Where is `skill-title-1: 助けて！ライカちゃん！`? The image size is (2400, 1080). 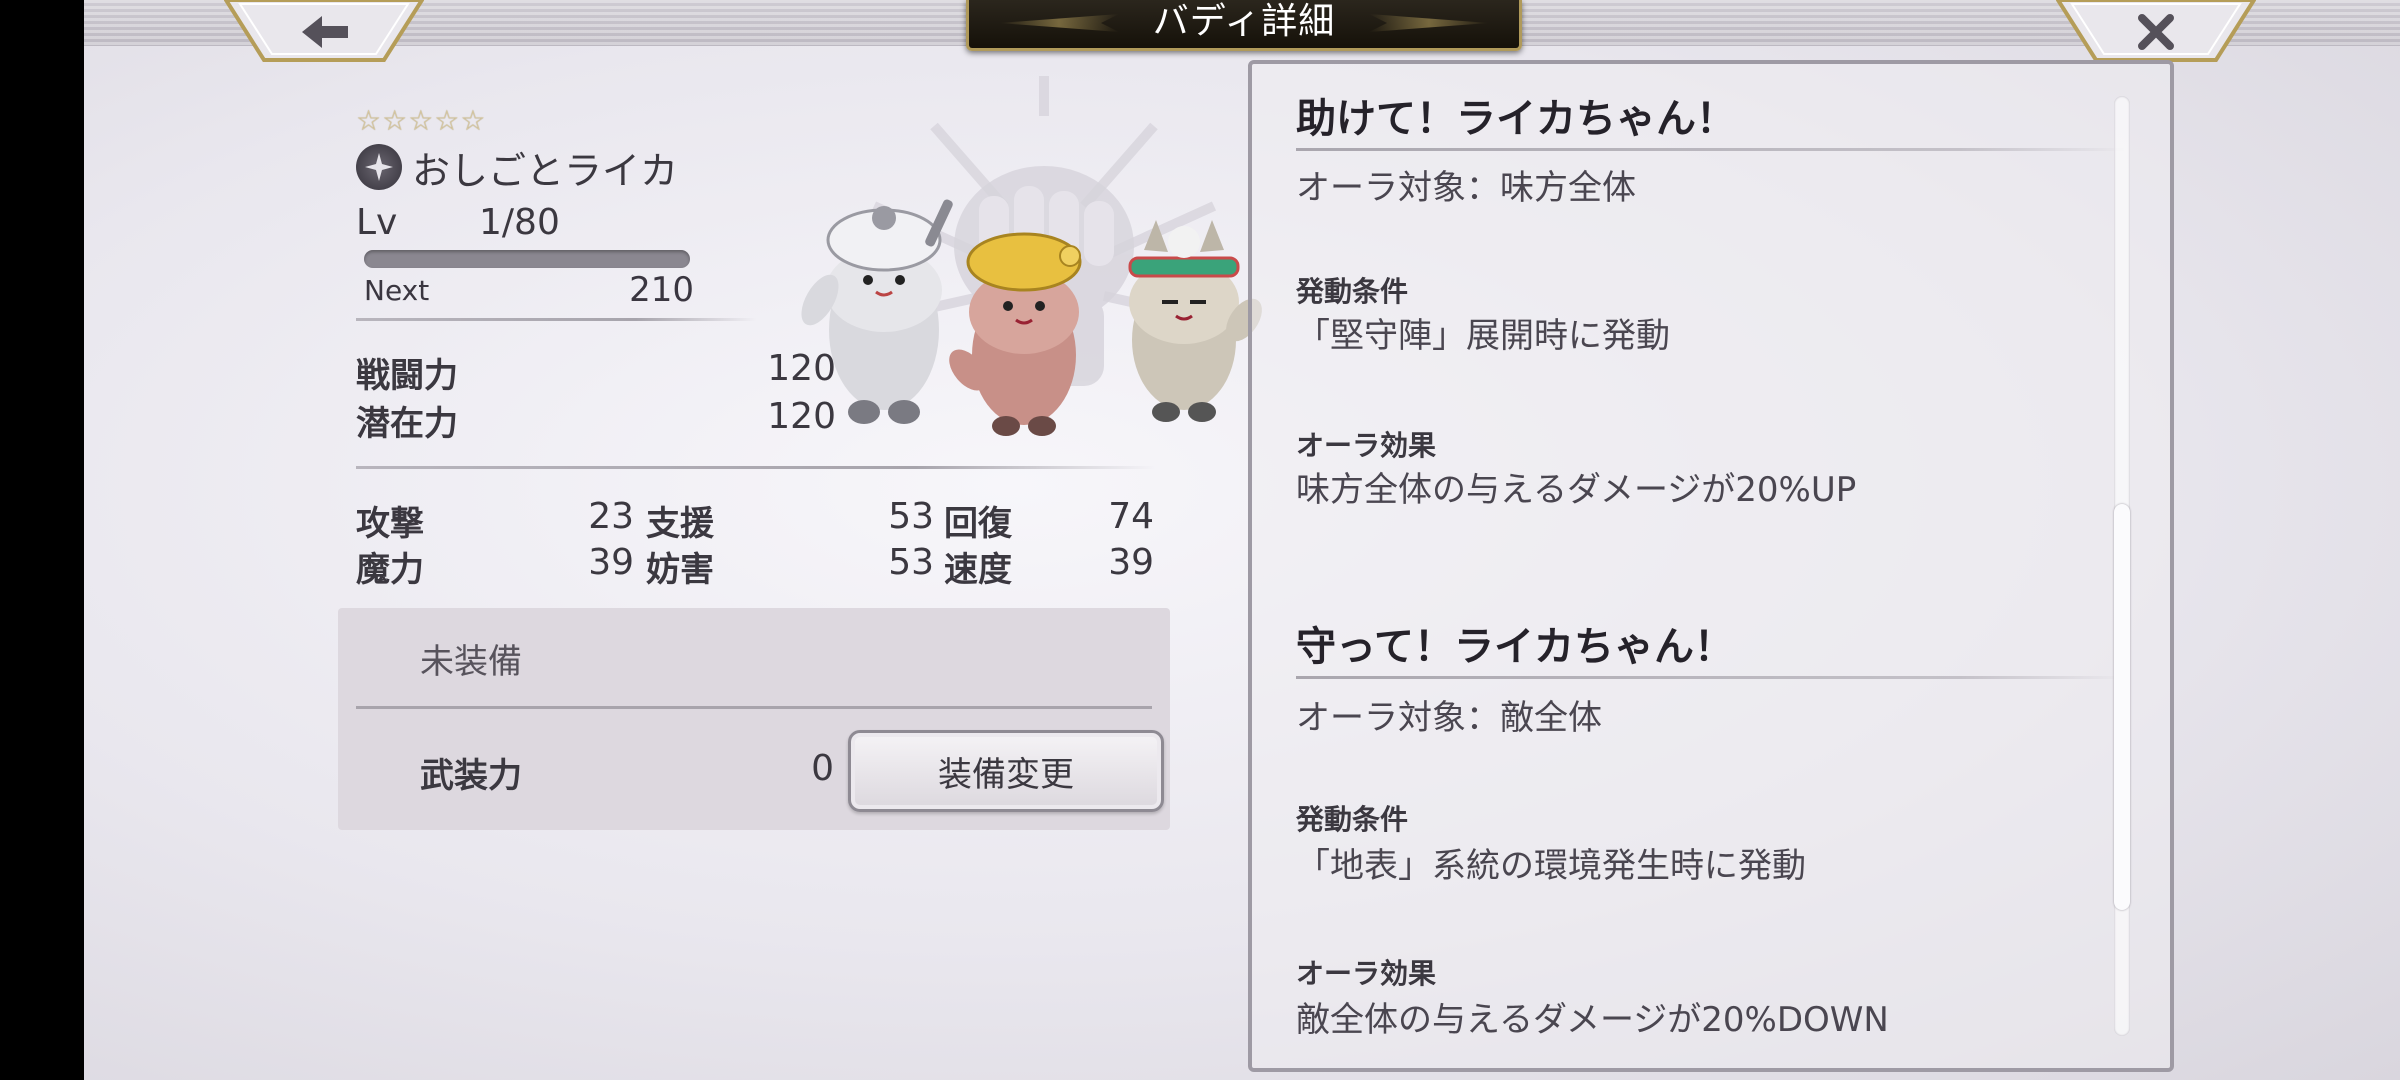
skill-title-1: 助けて！ライカちゃん！ is located at coordinates (1516, 118).